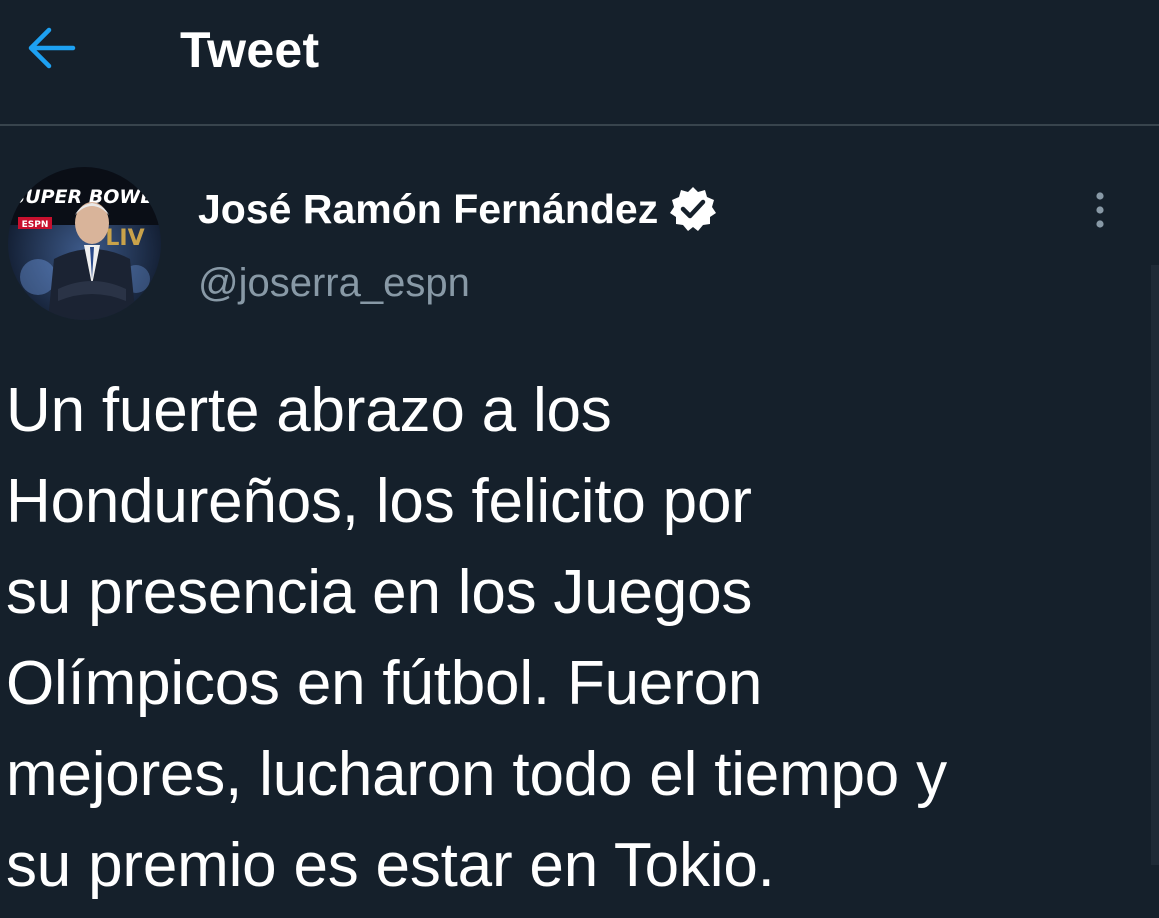  I want to click on back-button, so click(51, 48).